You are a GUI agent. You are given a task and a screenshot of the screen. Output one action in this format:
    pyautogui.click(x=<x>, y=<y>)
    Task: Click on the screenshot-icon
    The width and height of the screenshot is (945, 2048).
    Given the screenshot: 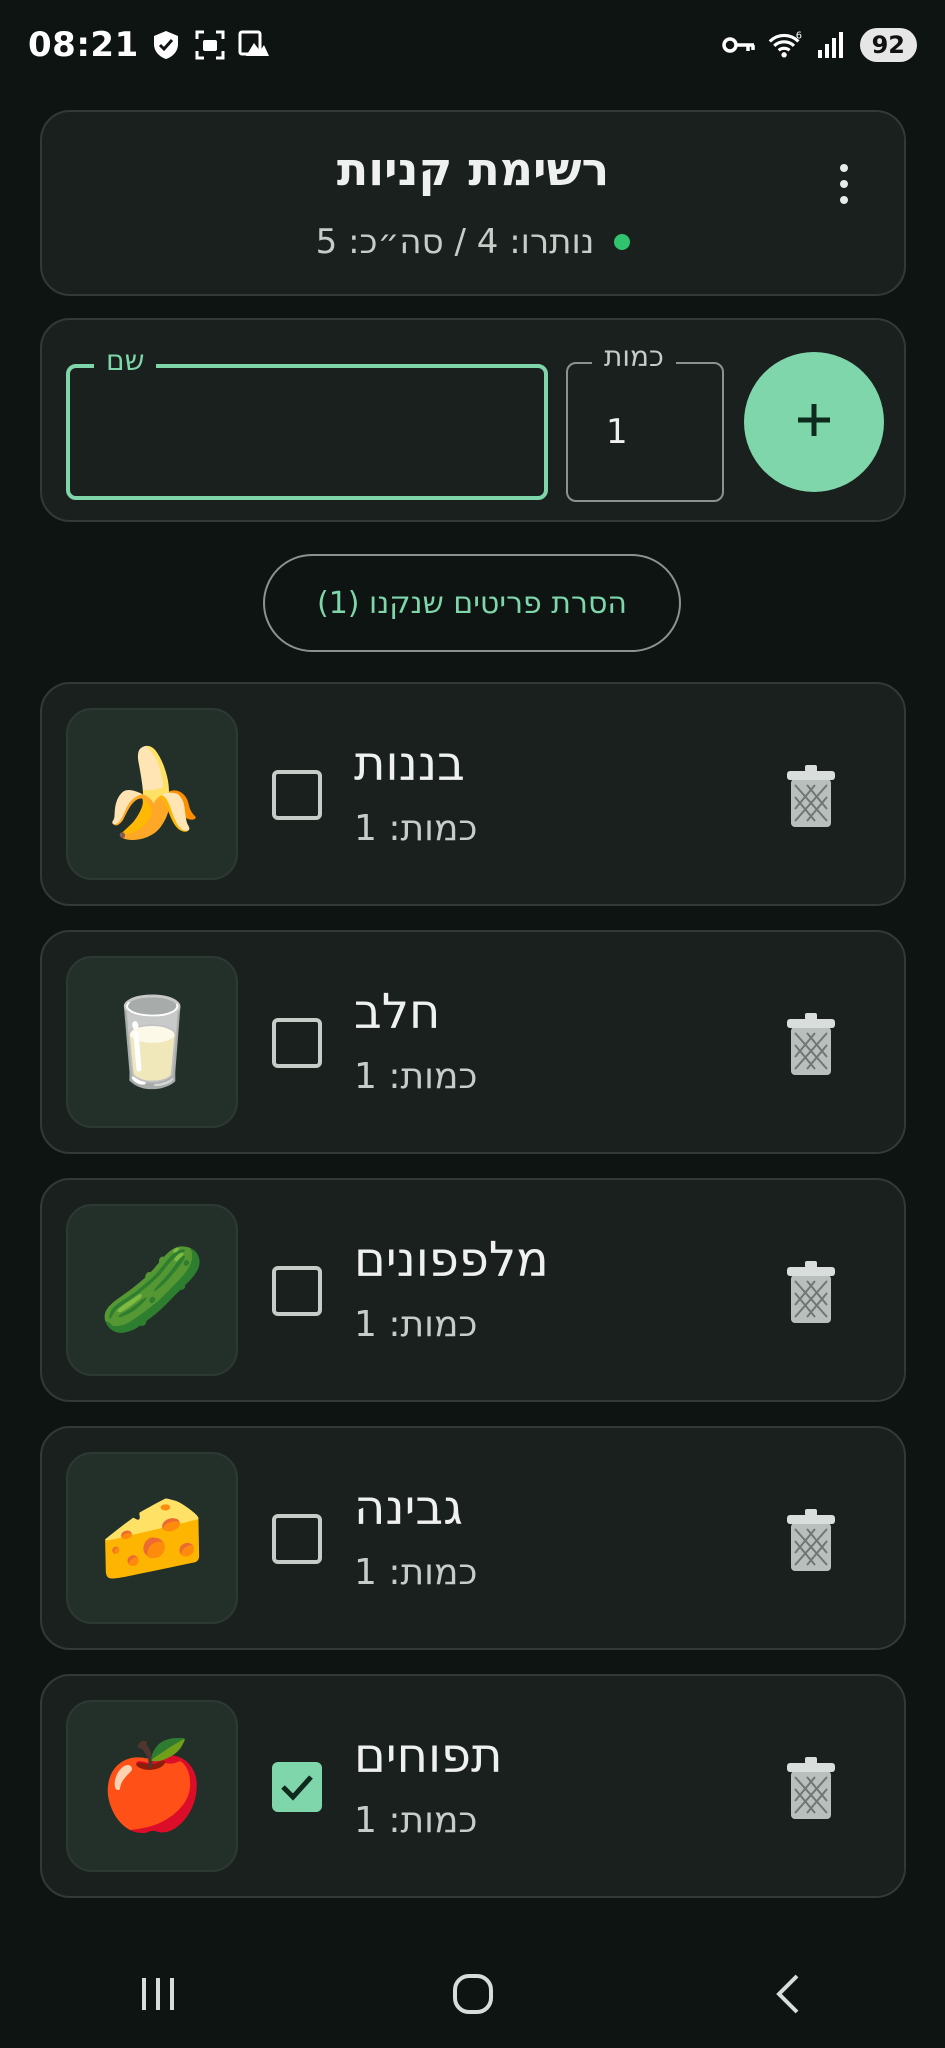 What is the action you would take?
    pyautogui.click(x=210, y=45)
    